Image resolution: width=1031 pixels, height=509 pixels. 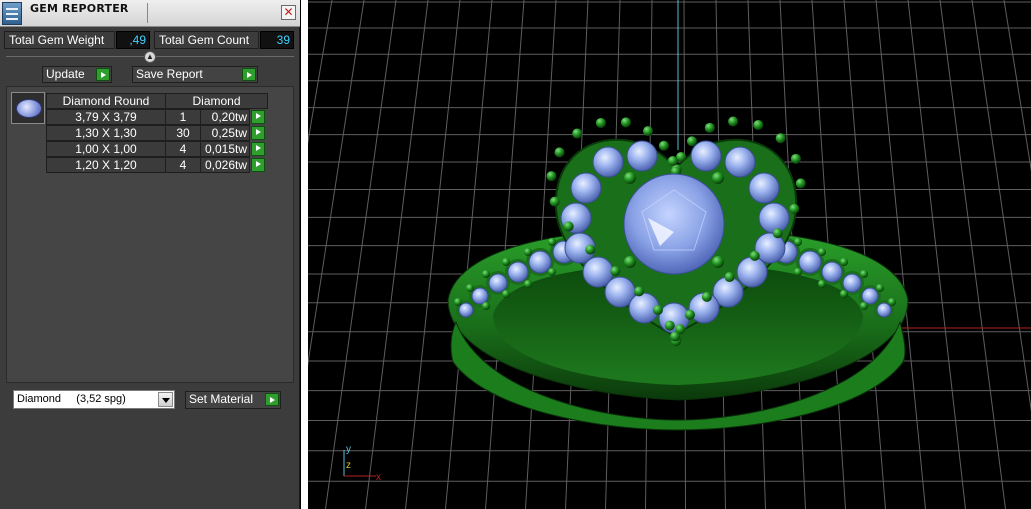 I want to click on total-gem-count-value: 39, so click(x=277, y=40).